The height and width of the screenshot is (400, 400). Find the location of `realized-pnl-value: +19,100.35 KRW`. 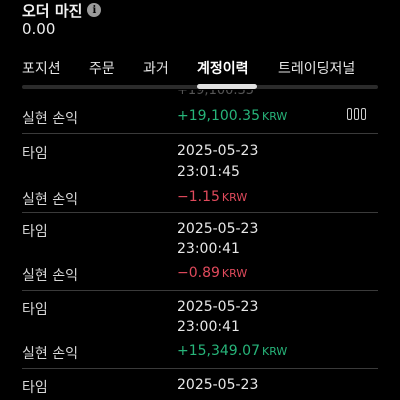

realized-pnl-value: +19,100.35 KRW is located at coordinates (232, 116).